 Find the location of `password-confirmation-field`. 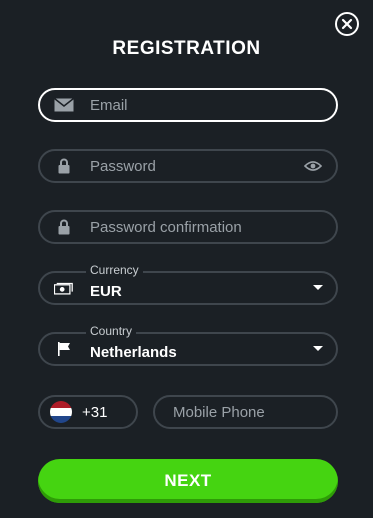

password-confirmation-field is located at coordinates (188, 227).